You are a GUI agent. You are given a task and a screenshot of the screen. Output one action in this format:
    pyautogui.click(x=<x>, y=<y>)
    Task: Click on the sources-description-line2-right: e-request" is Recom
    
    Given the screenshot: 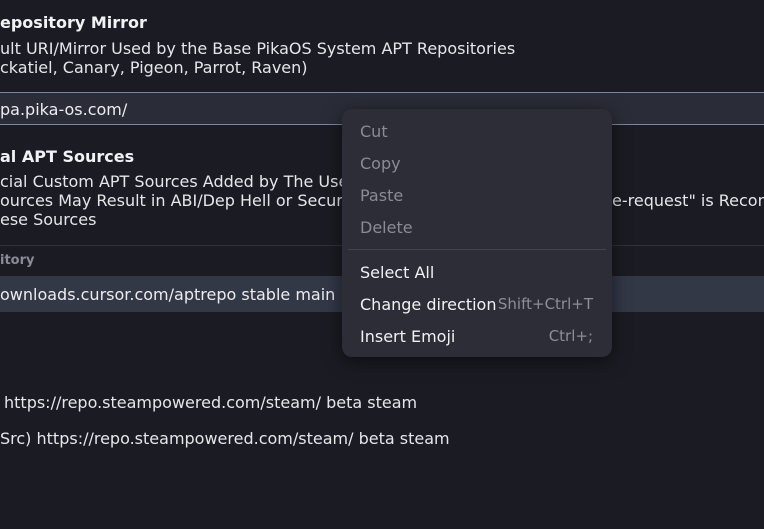 What is the action you would take?
    pyautogui.click(x=688, y=200)
    